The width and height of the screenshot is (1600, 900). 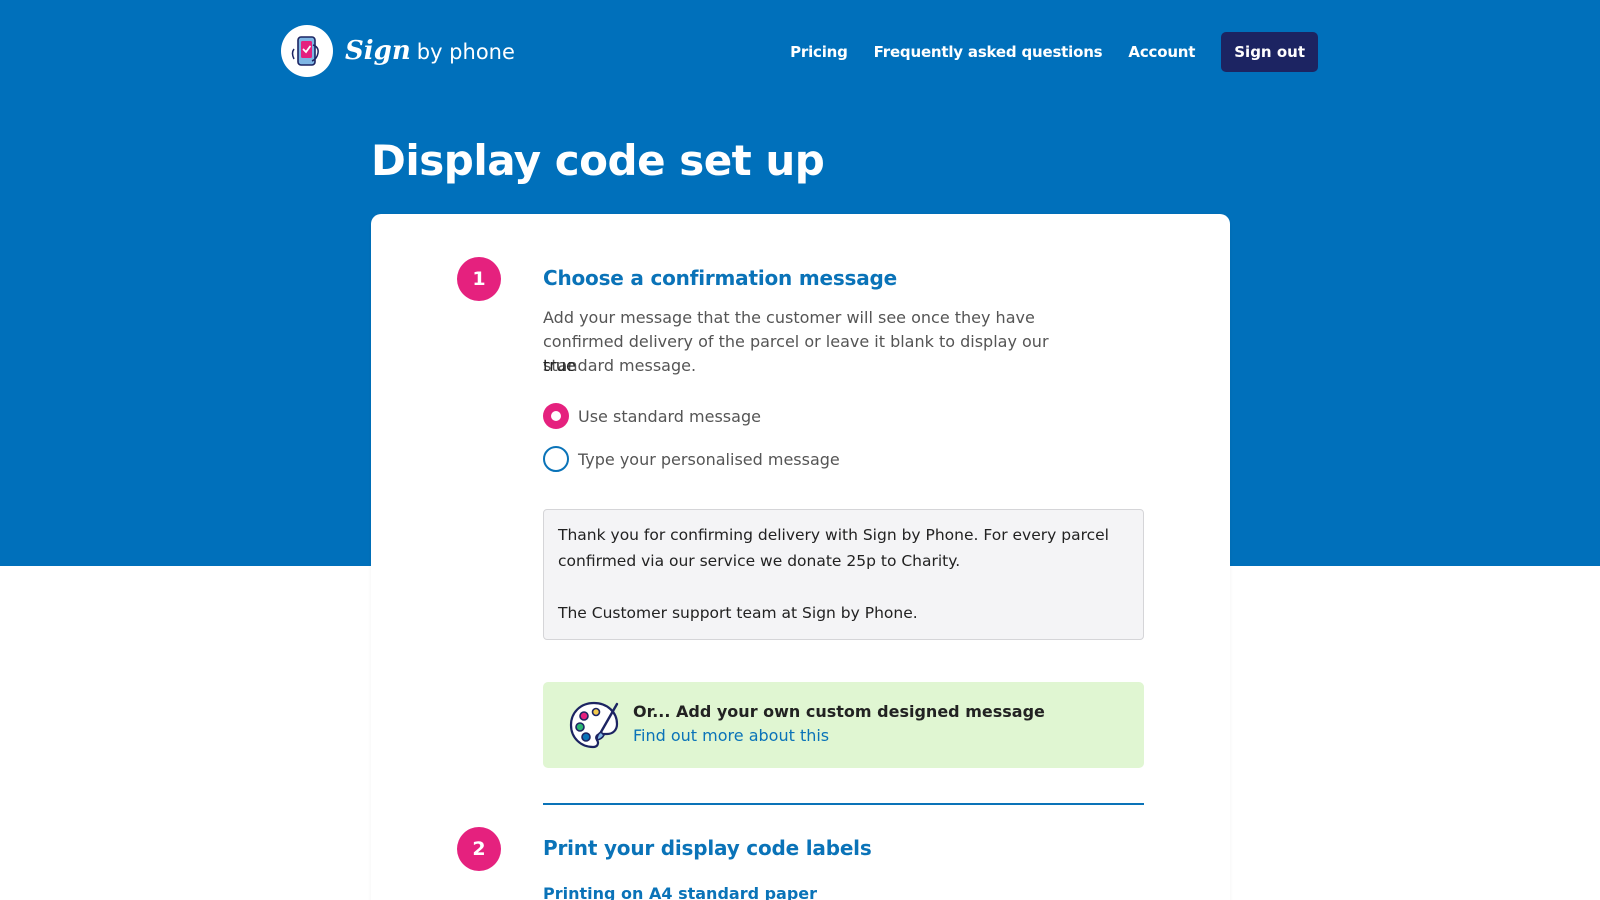 I want to click on nav-account: Account, so click(x=1161, y=52).